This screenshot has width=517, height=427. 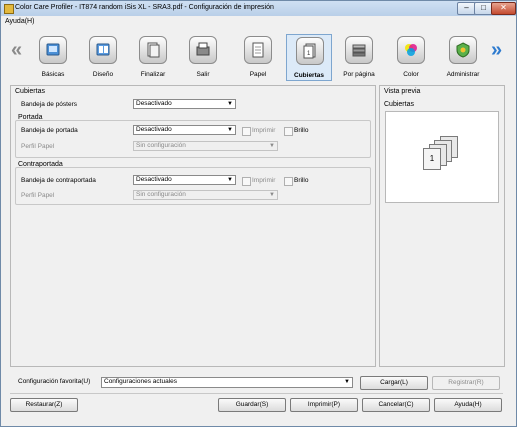 What do you see at coordinates (30, 91) in the screenshot?
I see `covers-title: Cubiertas` at bounding box center [30, 91].